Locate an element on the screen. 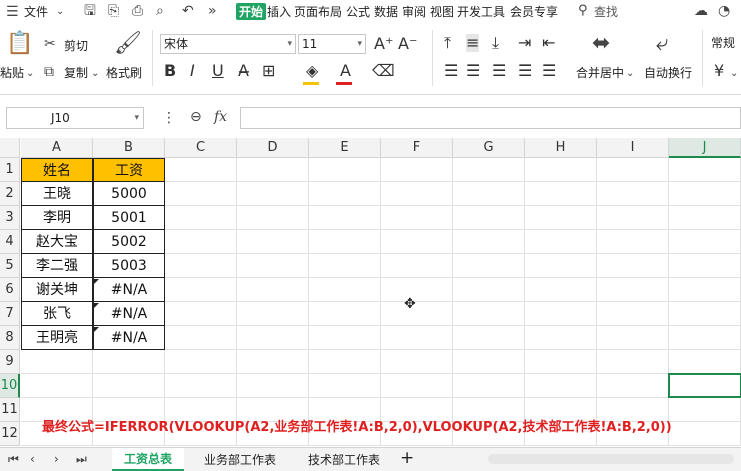 This screenshot has width=741, height=471. save-icon: 🖫 is located at coordinates (90, 11).